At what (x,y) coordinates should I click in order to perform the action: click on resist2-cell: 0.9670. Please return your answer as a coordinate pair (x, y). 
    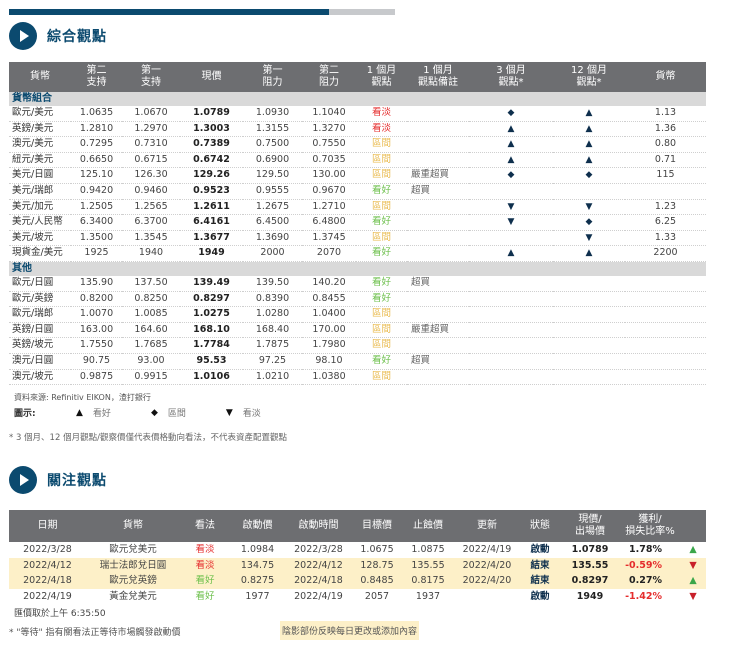
    Looking at the image, I should click on (329, 191).